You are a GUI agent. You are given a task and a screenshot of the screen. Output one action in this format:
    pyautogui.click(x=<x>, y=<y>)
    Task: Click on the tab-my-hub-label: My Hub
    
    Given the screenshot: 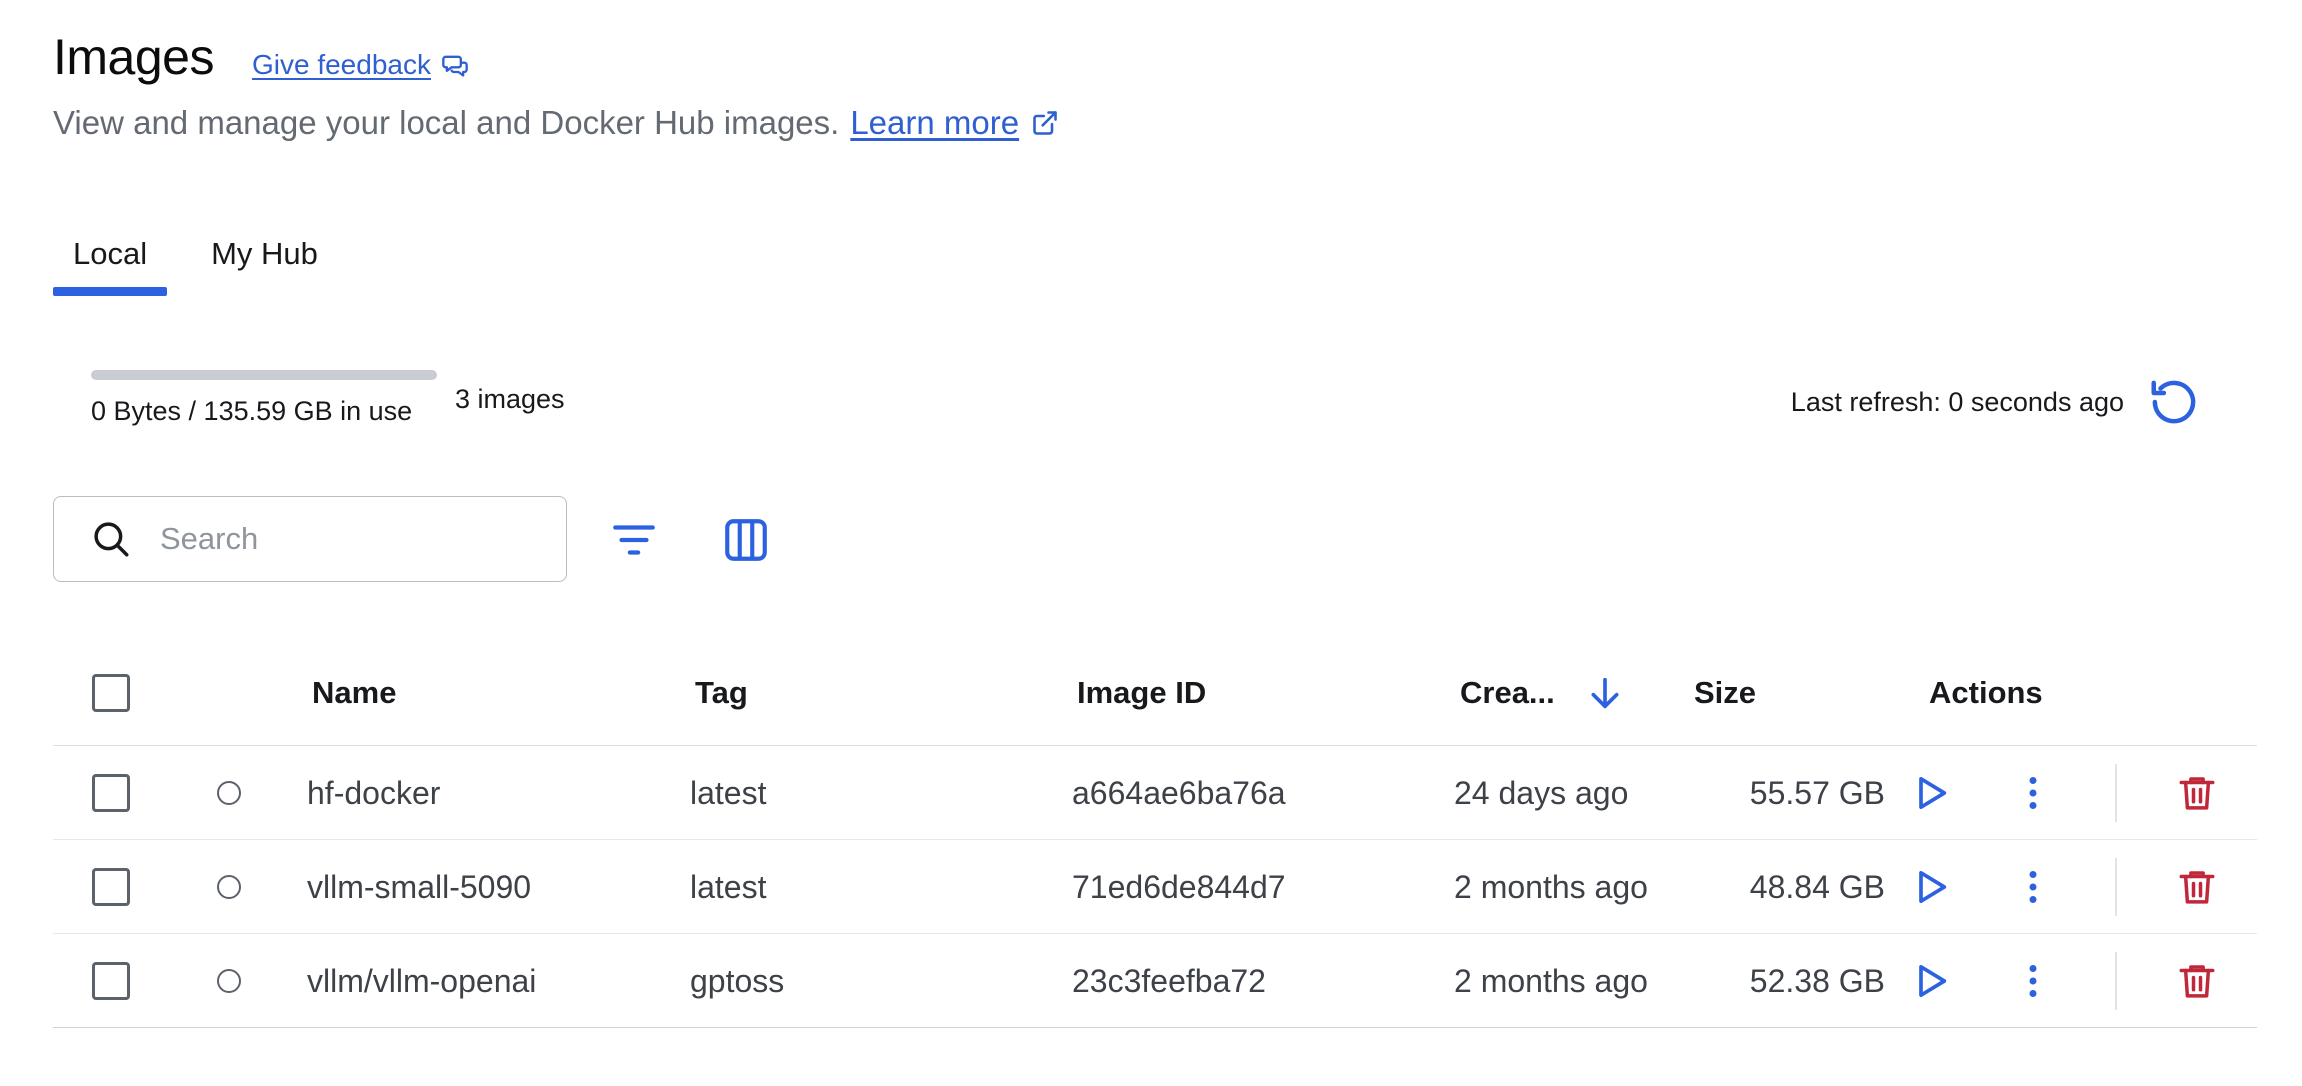 What is the action you would take?
    pyautogui.click(x=264, y=253)
    